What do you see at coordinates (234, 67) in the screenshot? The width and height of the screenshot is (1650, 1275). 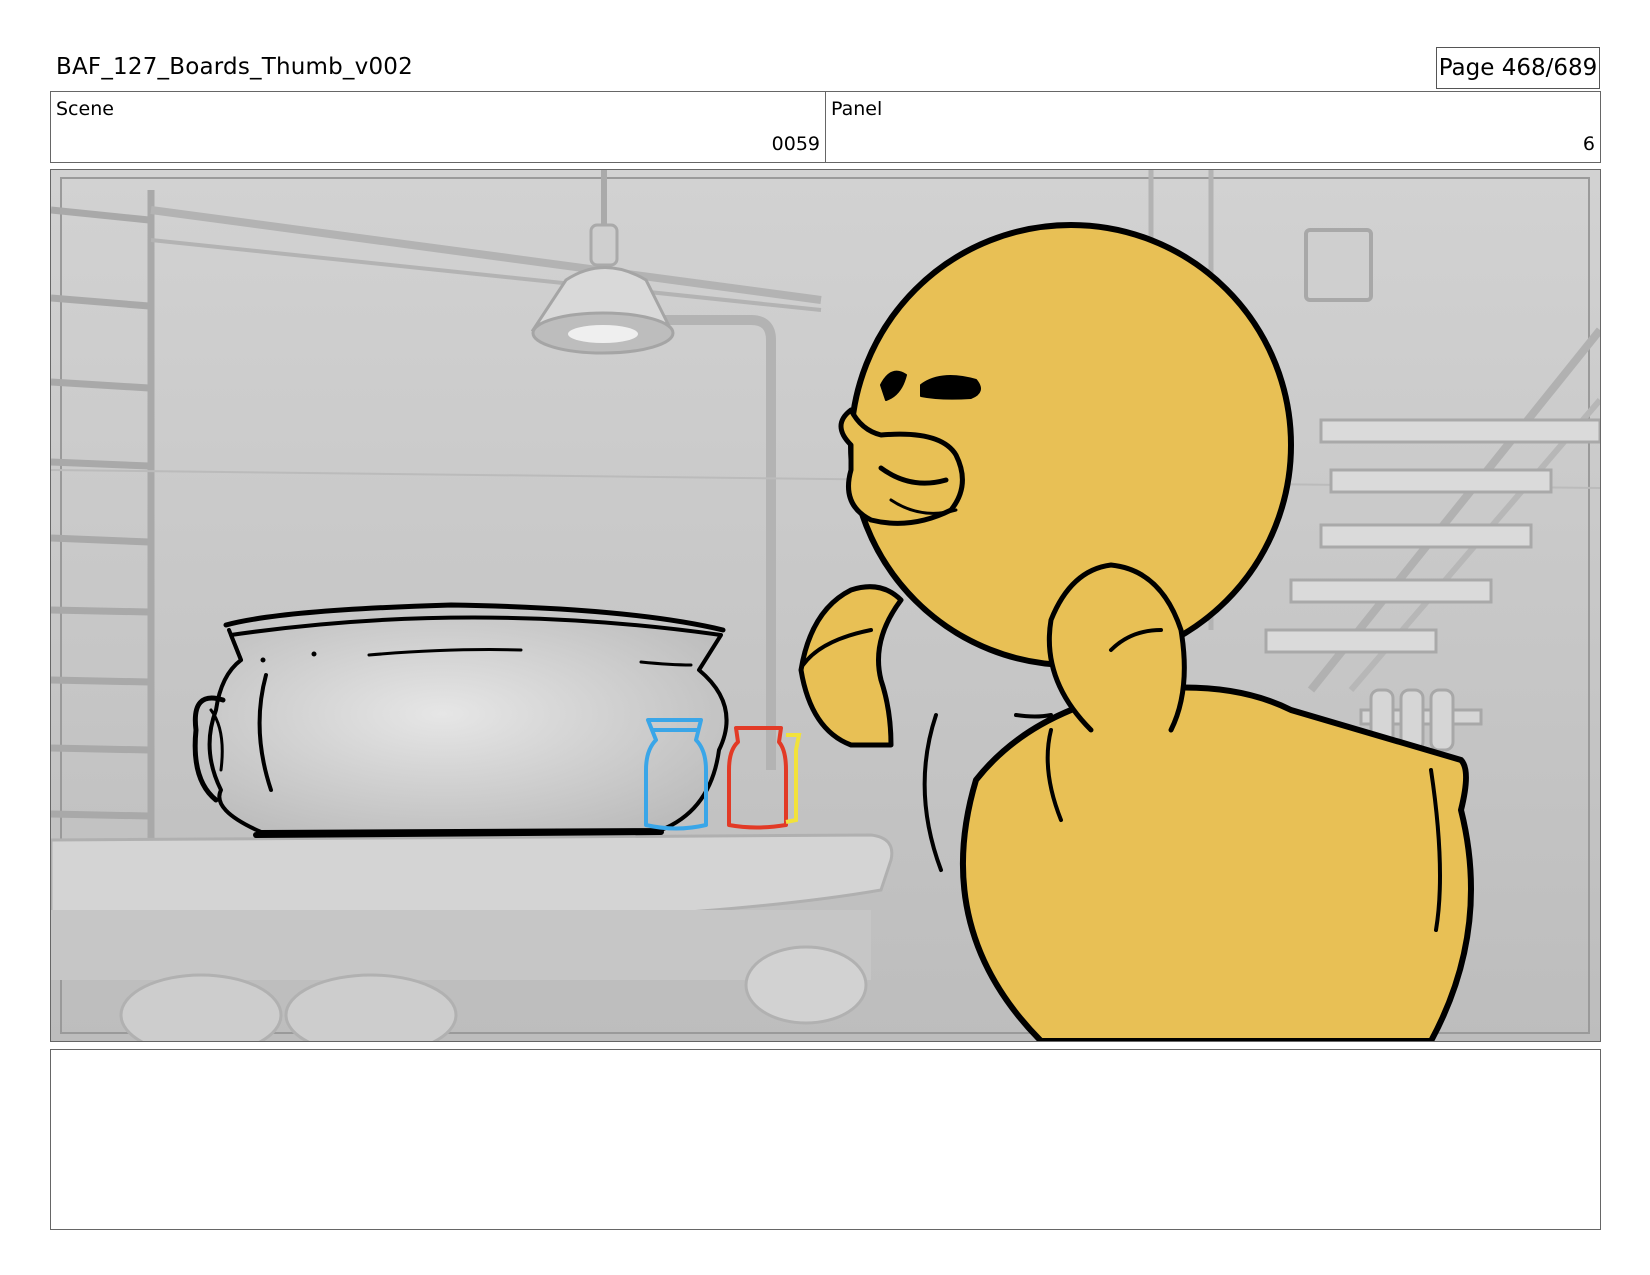 I see `document-title: BAF_127_Boards_Thumb_v002` at bounding box center [234, 67].